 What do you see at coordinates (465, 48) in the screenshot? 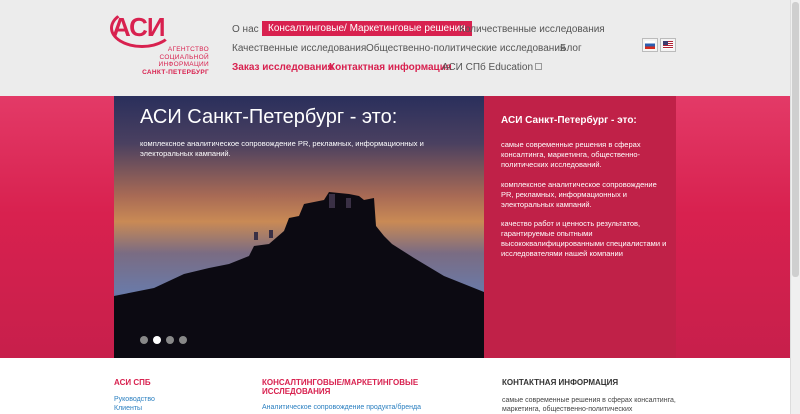
I see `nav-political: Общественно-политические исследования` at bounding box center [465, 48].